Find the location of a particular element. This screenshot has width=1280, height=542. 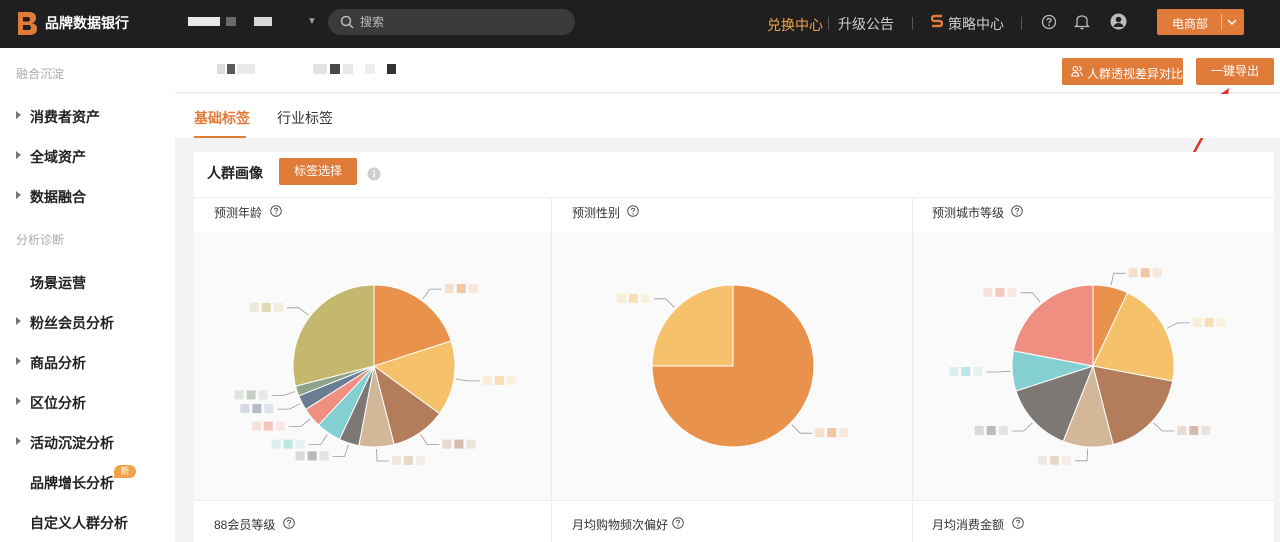

user-avatar-icon is located at coordinates (1118, 21).